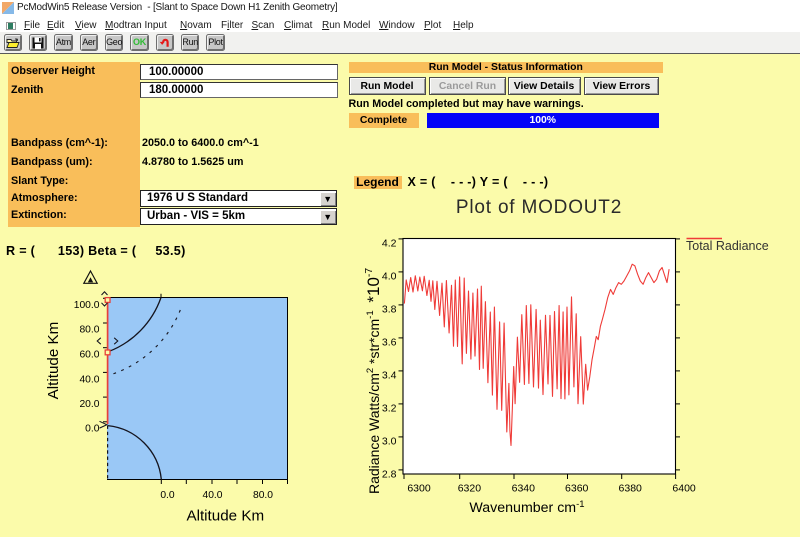 The width and height of the screenshot is (800, 537). What do you see at coordinates (419, 489) in the screenshot?
I see `svg-text: 6300` at bounding box center [419, 489].